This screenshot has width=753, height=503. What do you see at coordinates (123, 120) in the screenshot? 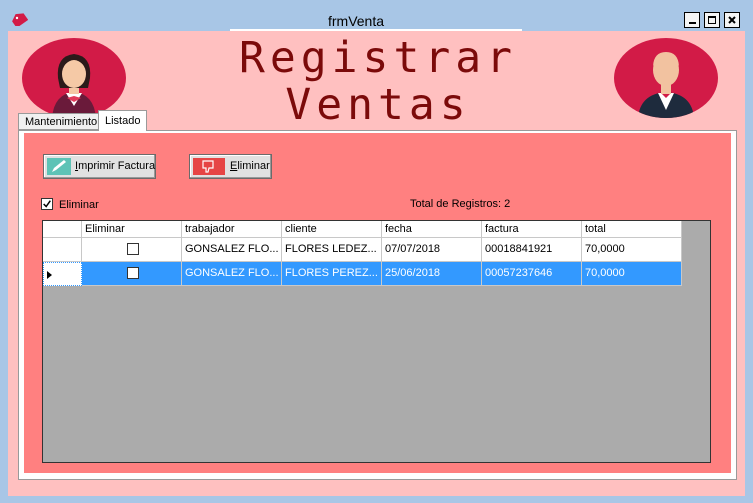
I see `tab-listado: Listado` at bounding box center [123, 120].